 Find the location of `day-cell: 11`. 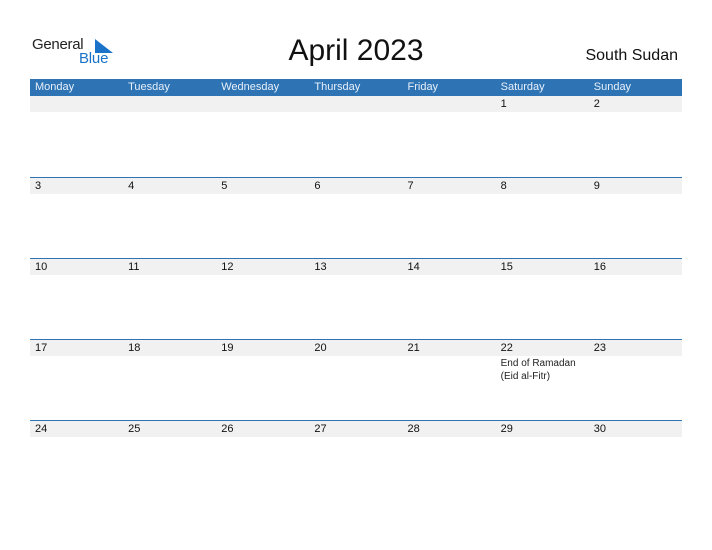

day-cell: 11 is located at coordinates (169, 267).